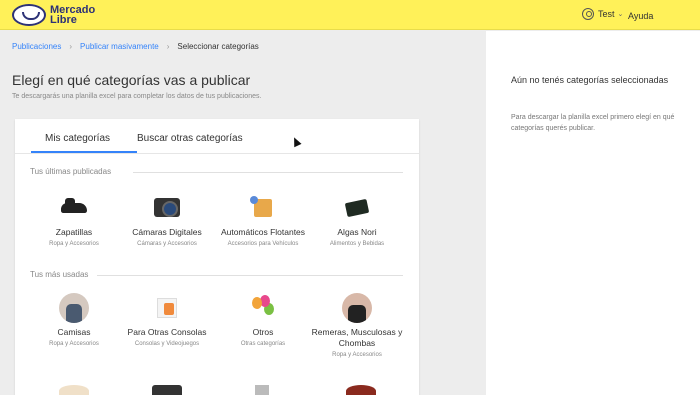  I want to click on section-label-most-used: Tus más usadas, so click(59, 274).